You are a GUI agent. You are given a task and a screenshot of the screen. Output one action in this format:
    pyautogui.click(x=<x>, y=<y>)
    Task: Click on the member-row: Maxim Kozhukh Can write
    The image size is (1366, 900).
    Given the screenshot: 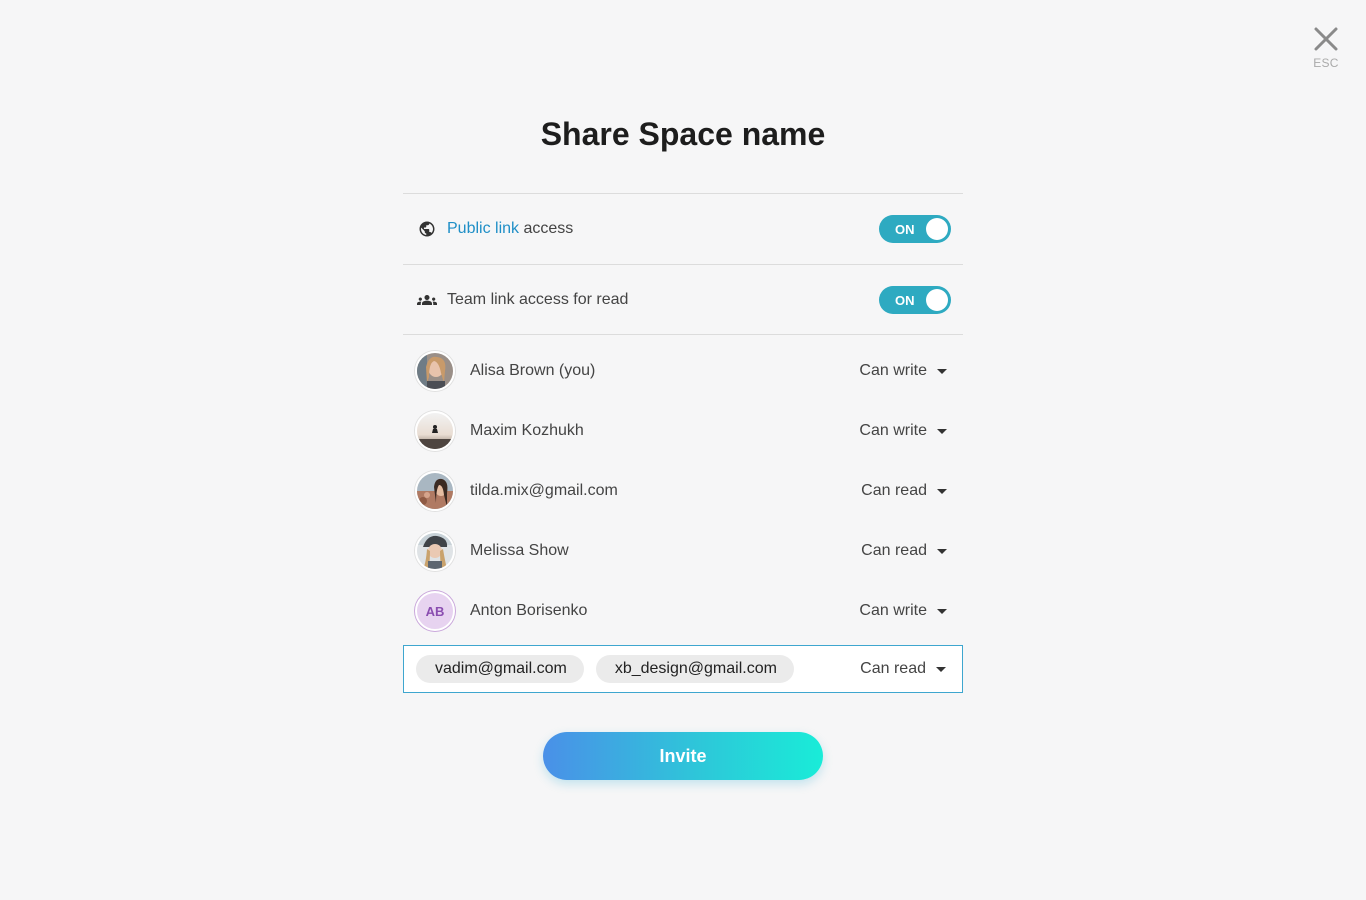 What is the action you would take?
    pyautogui.click(x=683, y=431)
    